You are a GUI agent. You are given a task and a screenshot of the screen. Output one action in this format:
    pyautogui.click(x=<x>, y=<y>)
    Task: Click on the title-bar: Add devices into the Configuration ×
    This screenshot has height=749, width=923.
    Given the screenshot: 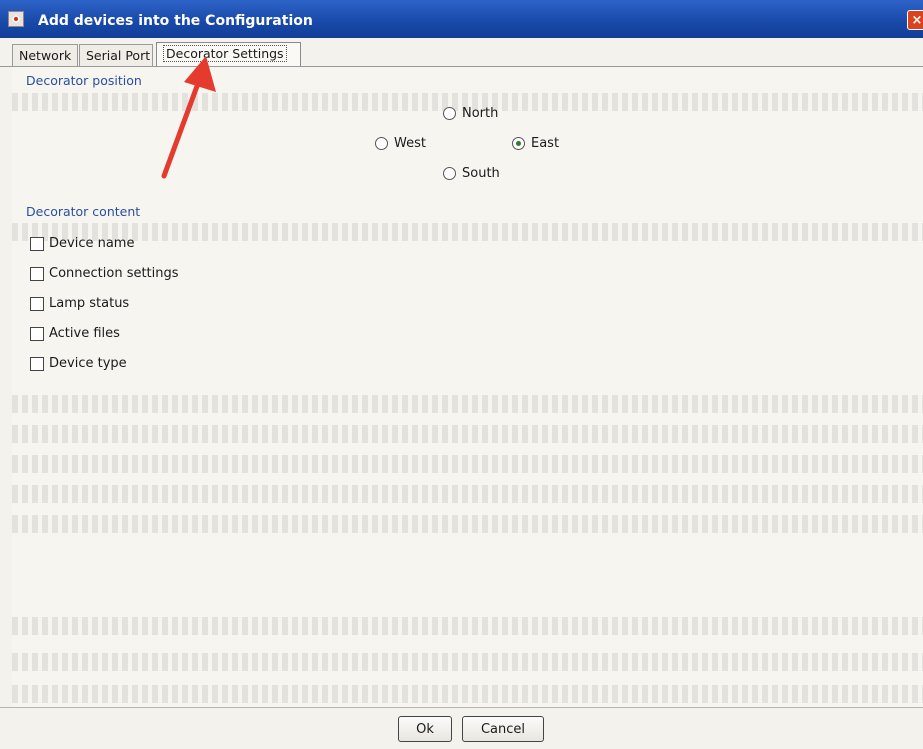 What is the action you would take?
    pyautogui.click(x=461, y=19)
    